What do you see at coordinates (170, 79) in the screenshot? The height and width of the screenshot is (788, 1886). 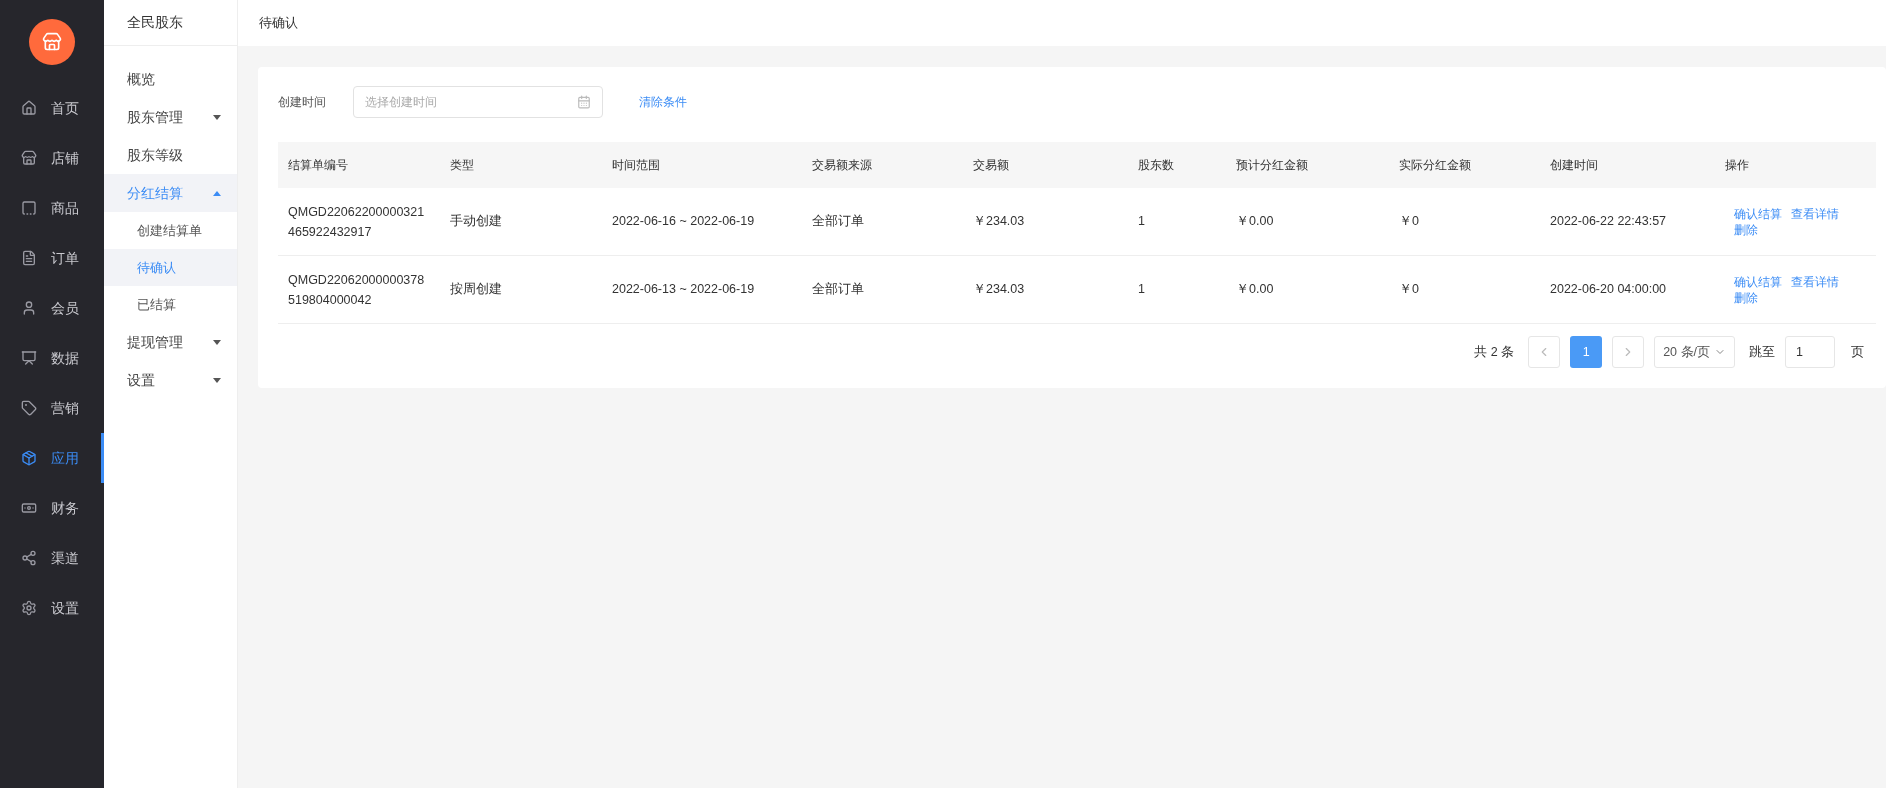 I see `menu-item: 概览` at bounding box center [170, 79].